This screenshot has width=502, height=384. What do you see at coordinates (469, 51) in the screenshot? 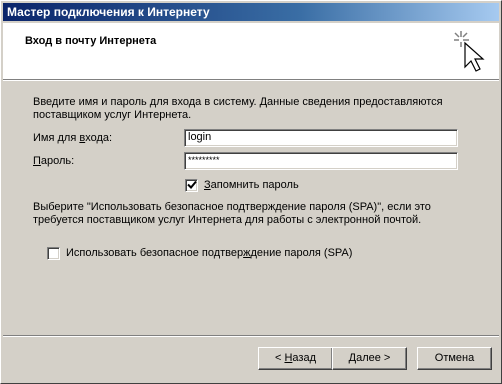
I see `wizard-sparkle-cursor-icon` at bounding box center [469, 51].